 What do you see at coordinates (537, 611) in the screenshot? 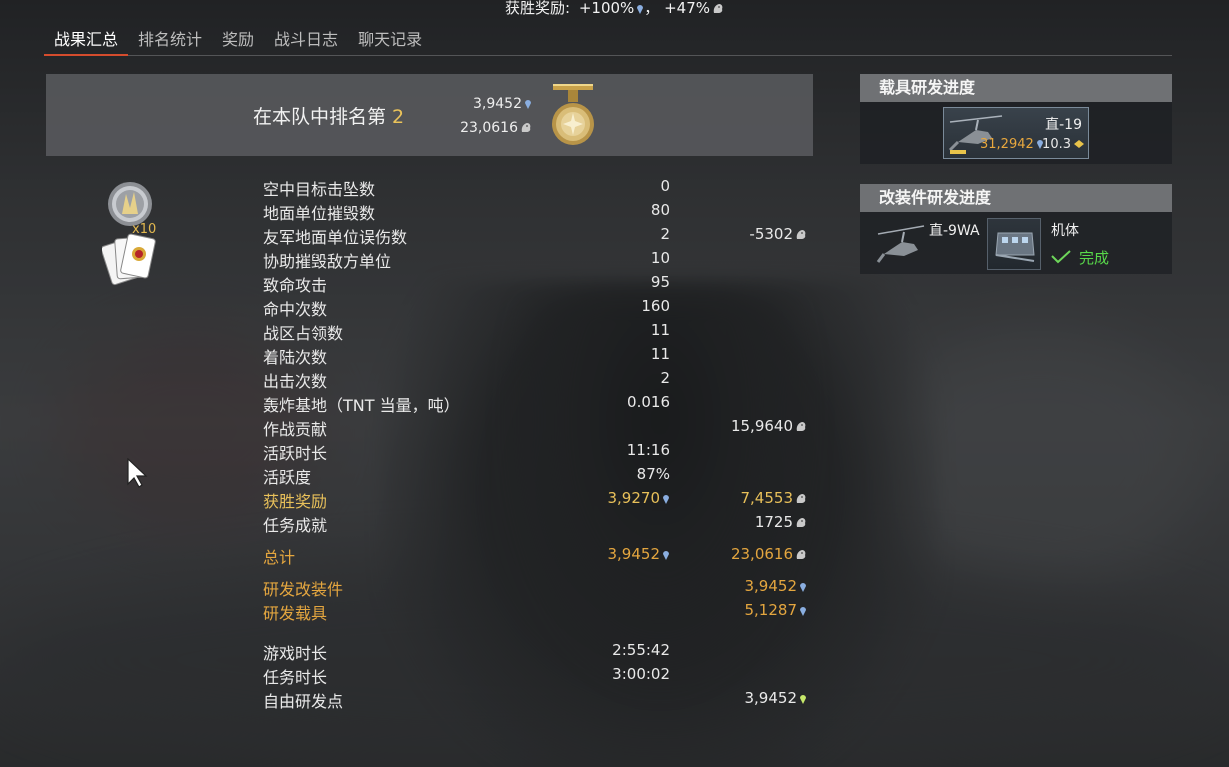
I see `research-vehicle-row: 研发载具 5,1287` at bounding box center [537, 611].